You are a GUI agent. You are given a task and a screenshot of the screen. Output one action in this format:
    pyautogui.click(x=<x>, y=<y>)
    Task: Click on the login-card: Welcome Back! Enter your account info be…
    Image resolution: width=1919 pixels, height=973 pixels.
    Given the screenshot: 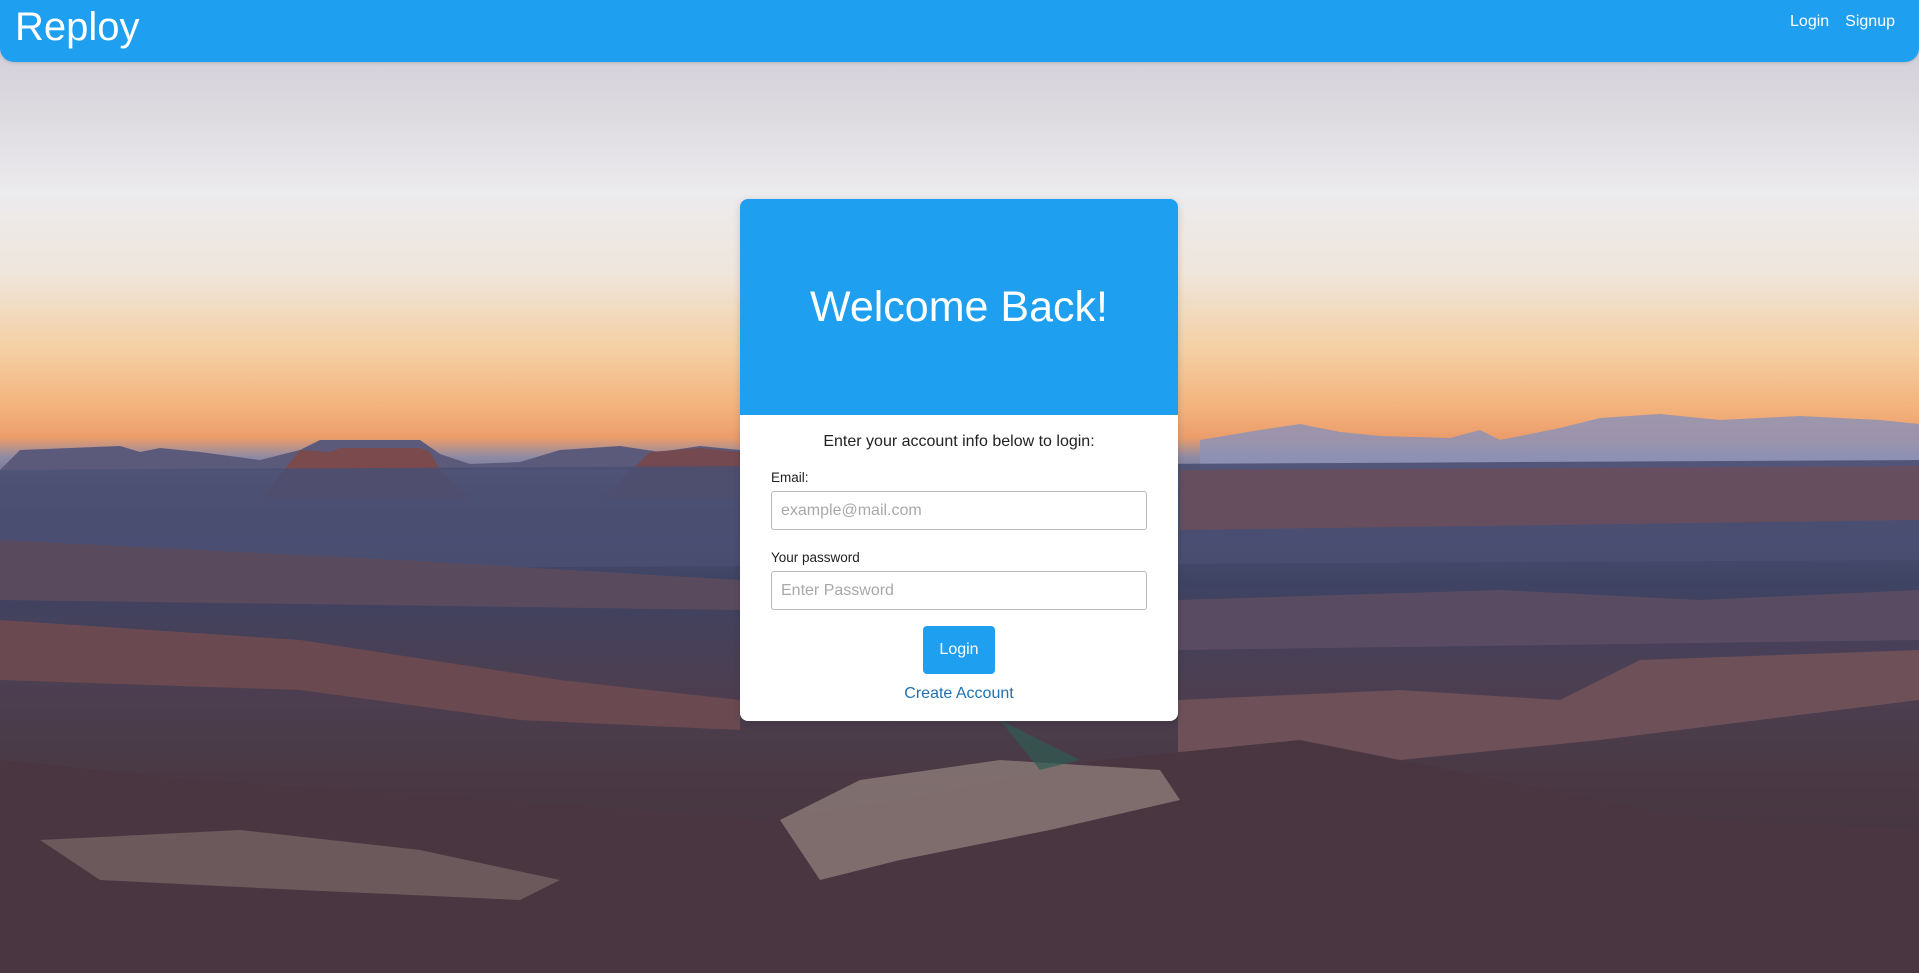 What is the action you would take?
    pyautogui.click(x=959, y=460)
    